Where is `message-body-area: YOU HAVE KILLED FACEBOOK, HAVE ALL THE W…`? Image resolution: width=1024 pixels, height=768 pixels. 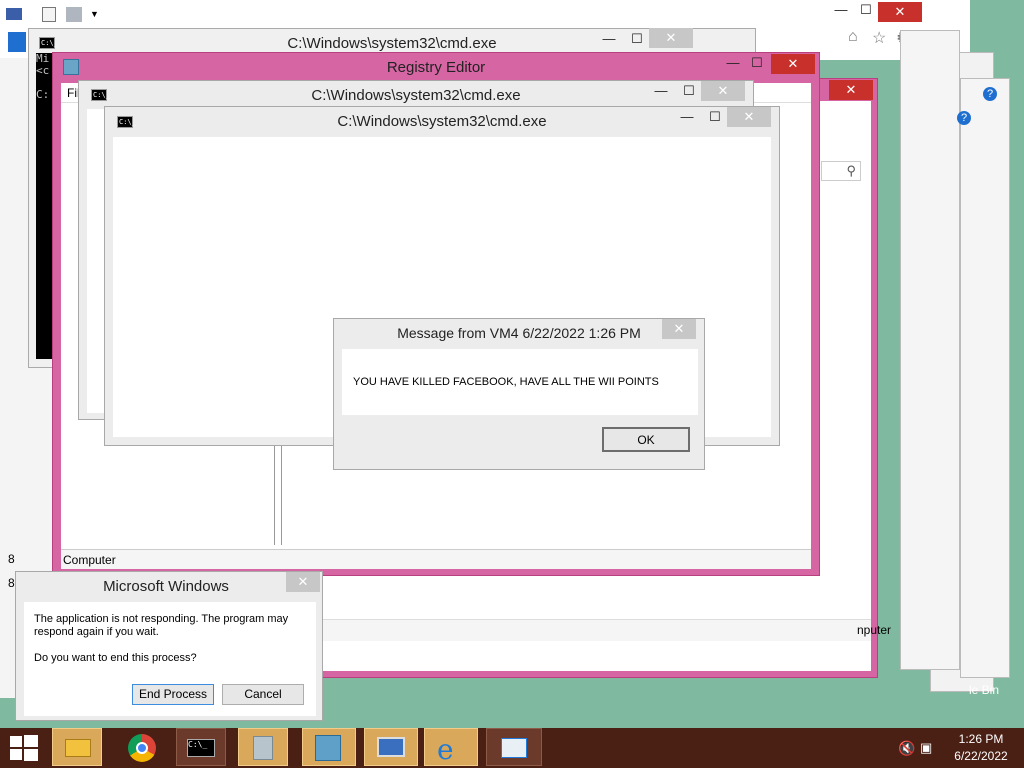 message-body-area: YOU HAVE KILLED FACEBOOK, HAVE ALL THE W… is located at coordinates (520, 382).